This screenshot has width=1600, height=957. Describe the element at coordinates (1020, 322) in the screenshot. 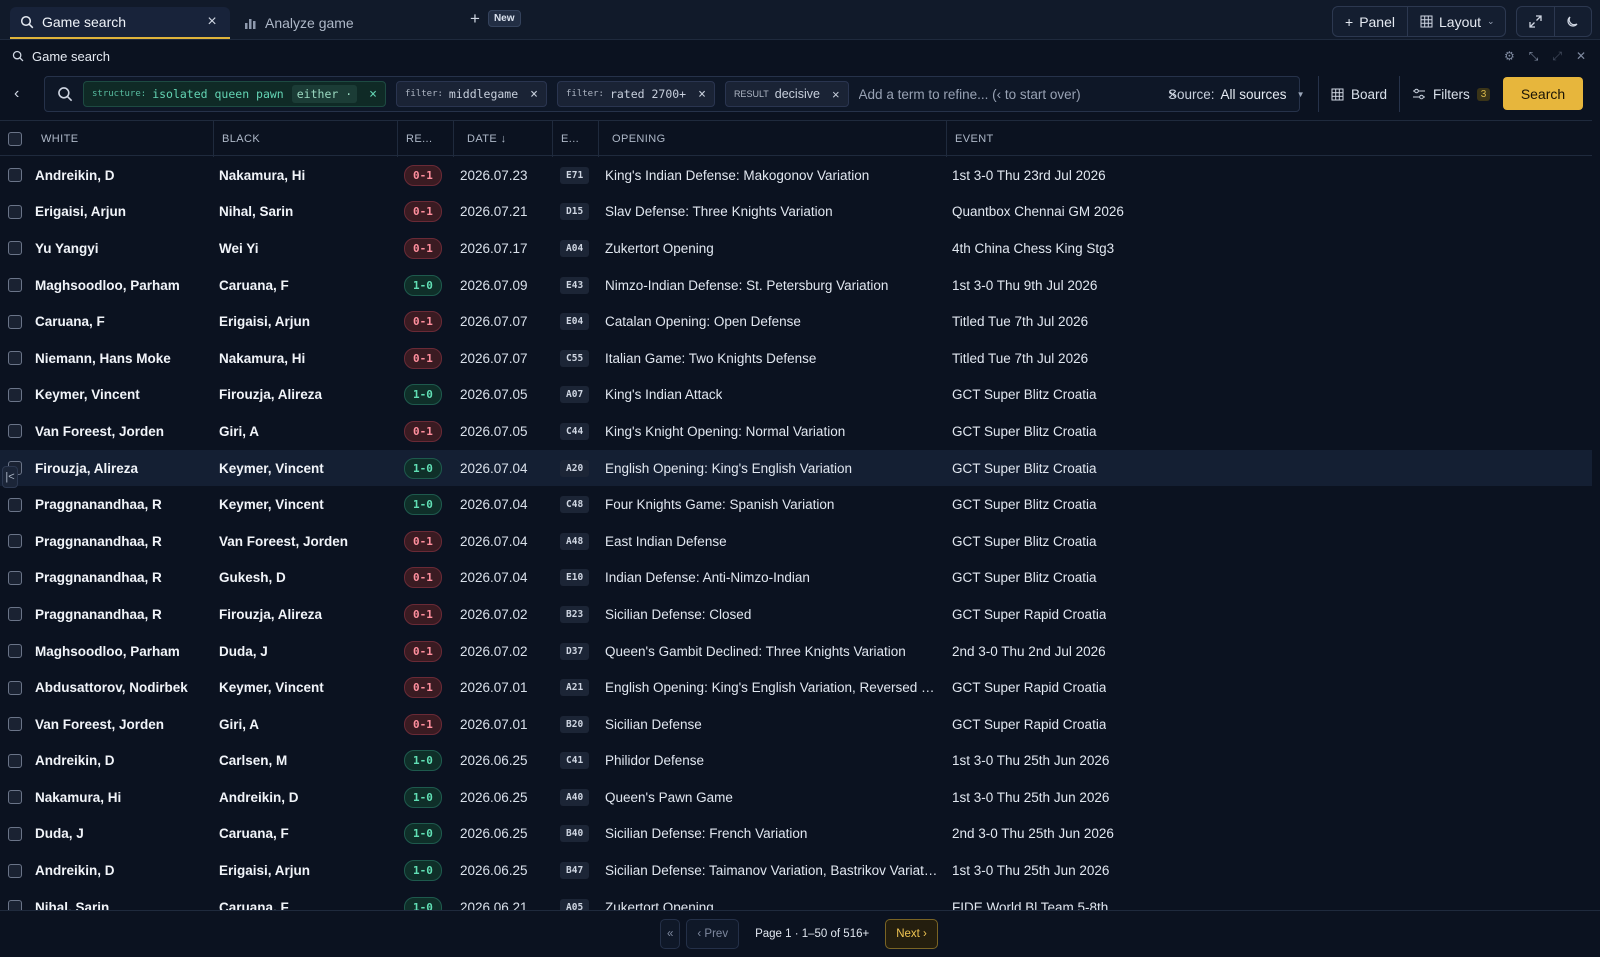

I see `event-cell: Titled Tue 7th Jul 2026` at that location.